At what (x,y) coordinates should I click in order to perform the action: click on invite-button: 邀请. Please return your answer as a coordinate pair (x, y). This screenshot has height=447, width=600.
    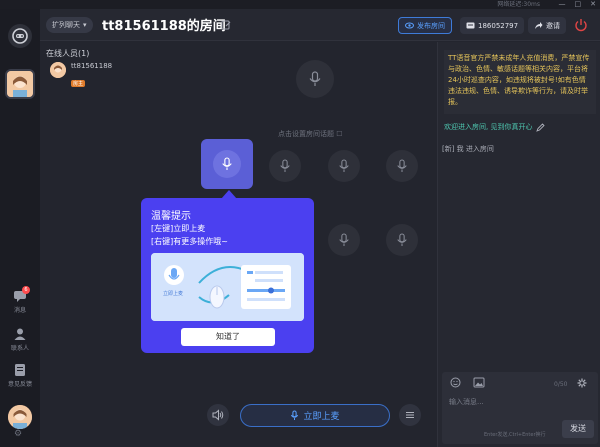
    Looking at the image, I should click on (547, 25).